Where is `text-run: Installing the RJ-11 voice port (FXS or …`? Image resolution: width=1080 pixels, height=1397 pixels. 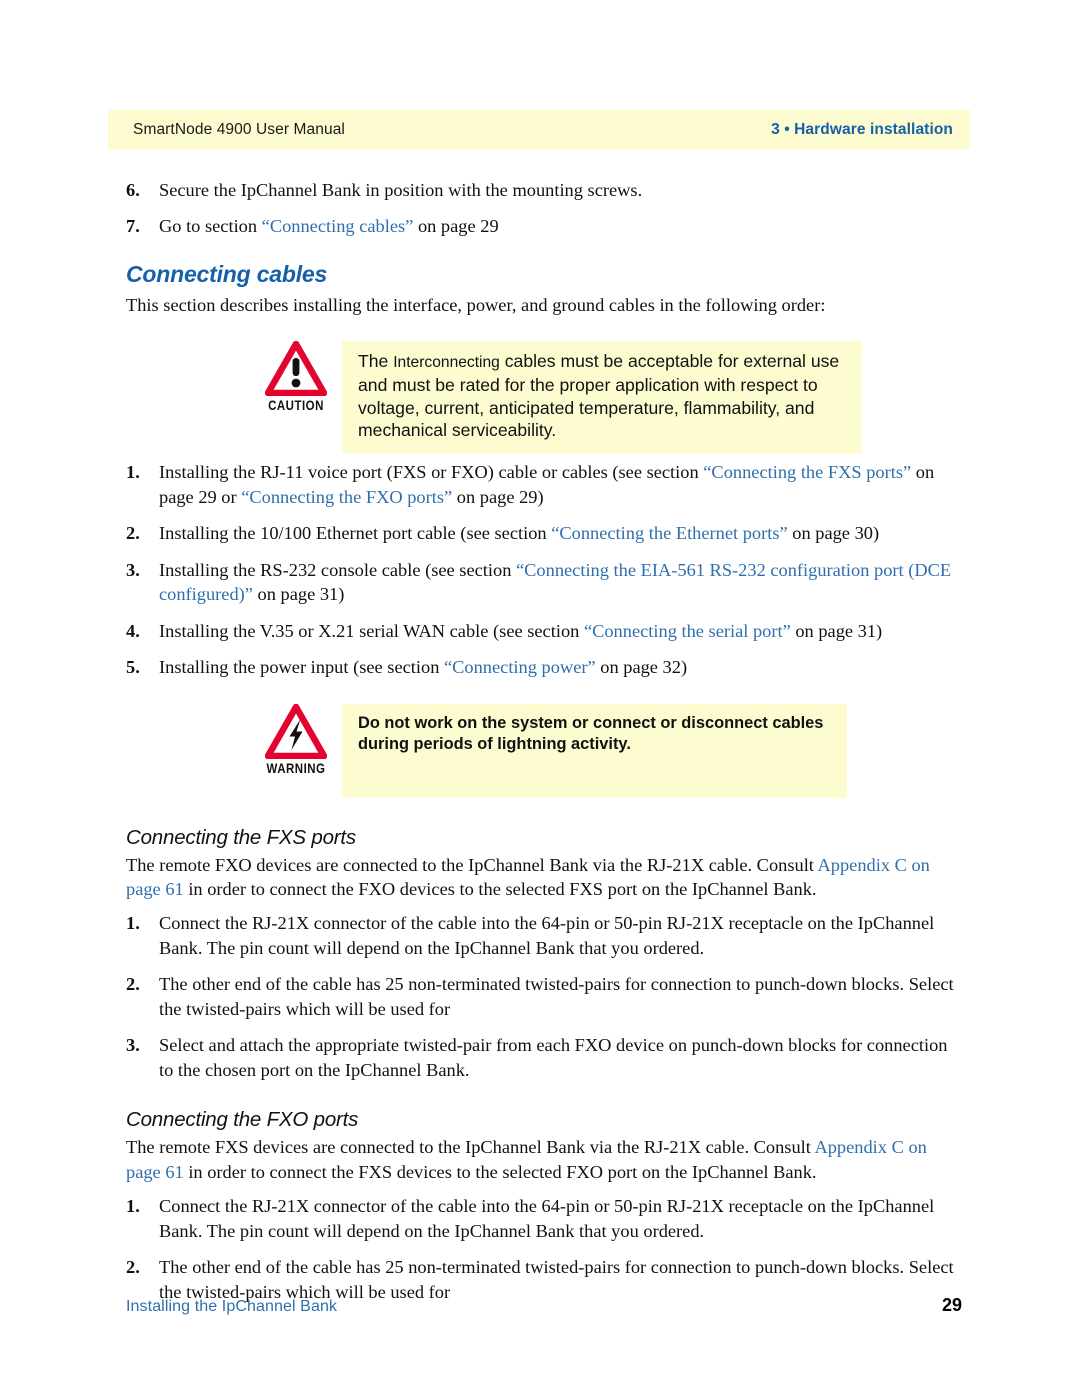
text-run: Installing the RJ-11 voice port (FXS or … is located at coordinates (431, 472).